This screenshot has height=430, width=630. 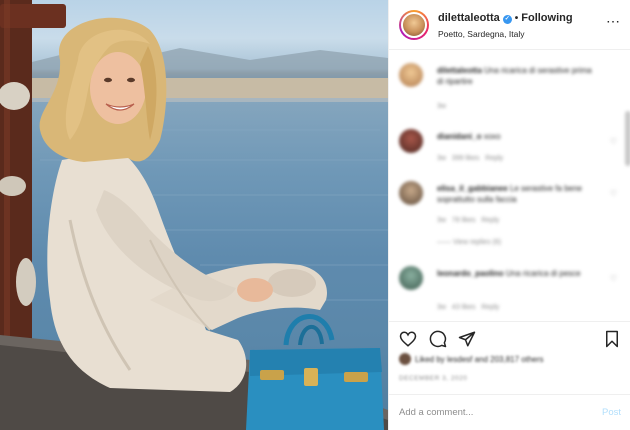 I want to click on username-link: dilettaleotta, so click(x=469, y=18).